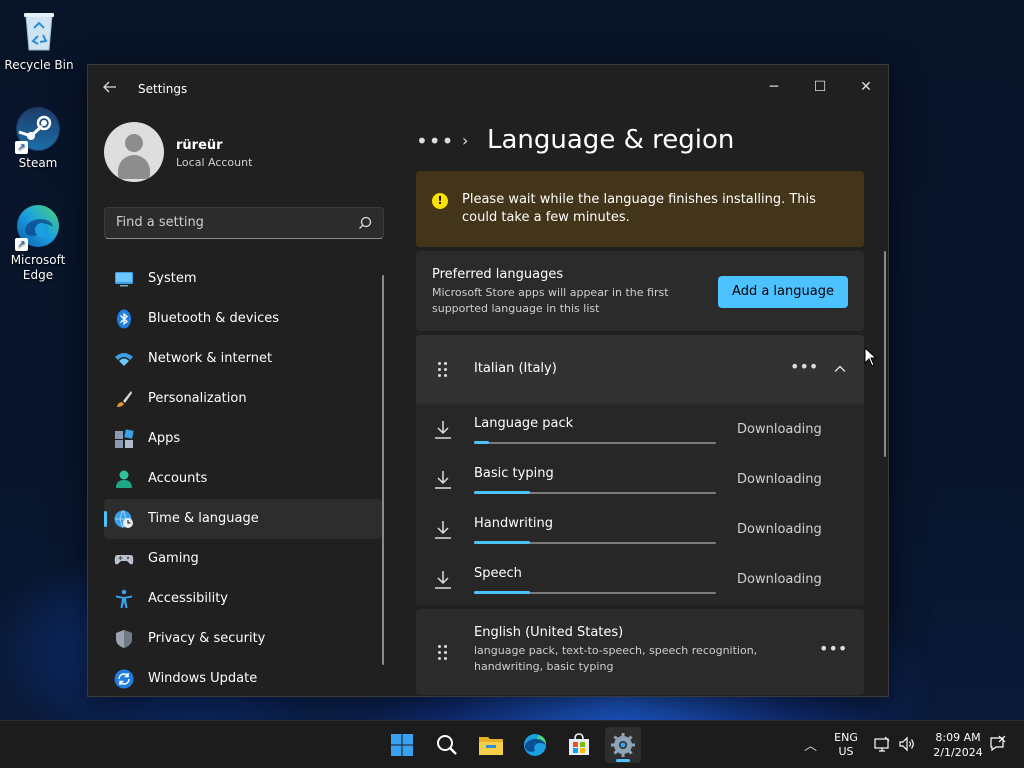  Describe the element at coordinates (243, 319) in the screenshot. I see `sidebar-item-bluetooth: Bluetooth & devices` at that location.